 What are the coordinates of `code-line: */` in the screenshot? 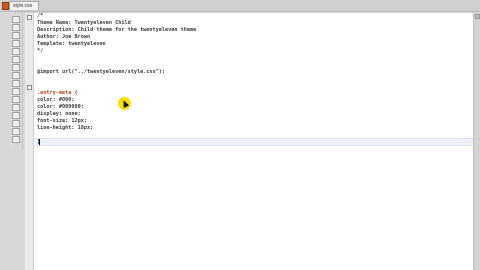 It's located at (40, 51).